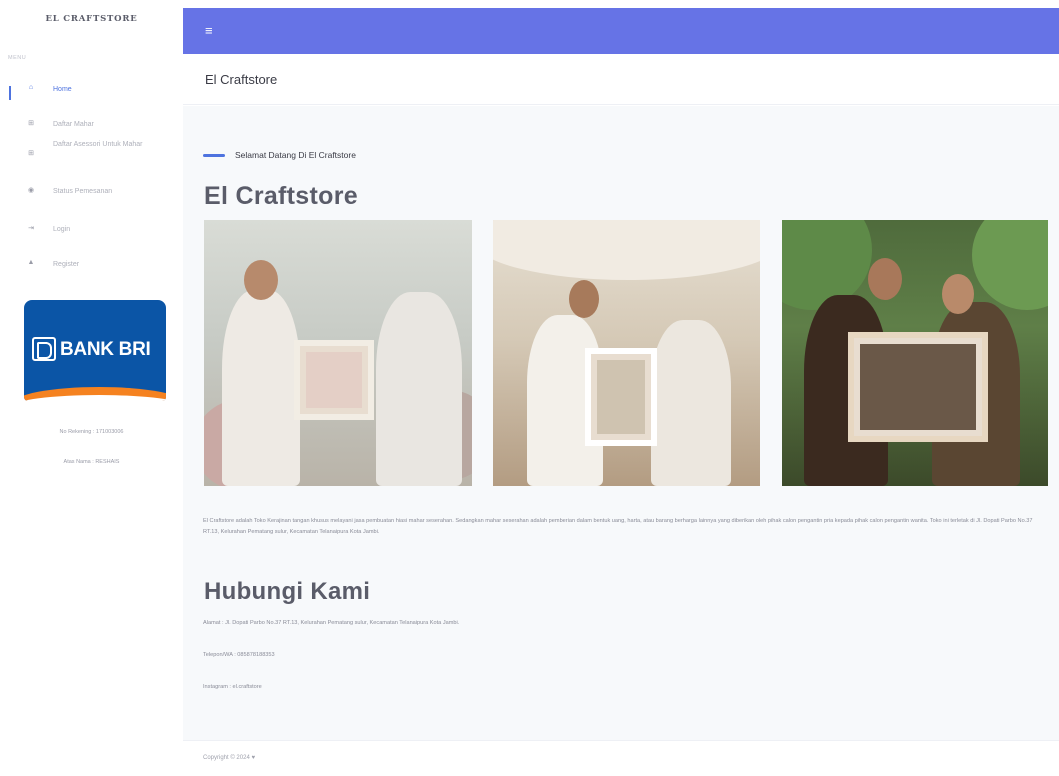 This screenshot has width=1059, height=776. Describe the element at coordinates (31, 87) in the screenshot. I see `home-icon: ⌂` at that location.